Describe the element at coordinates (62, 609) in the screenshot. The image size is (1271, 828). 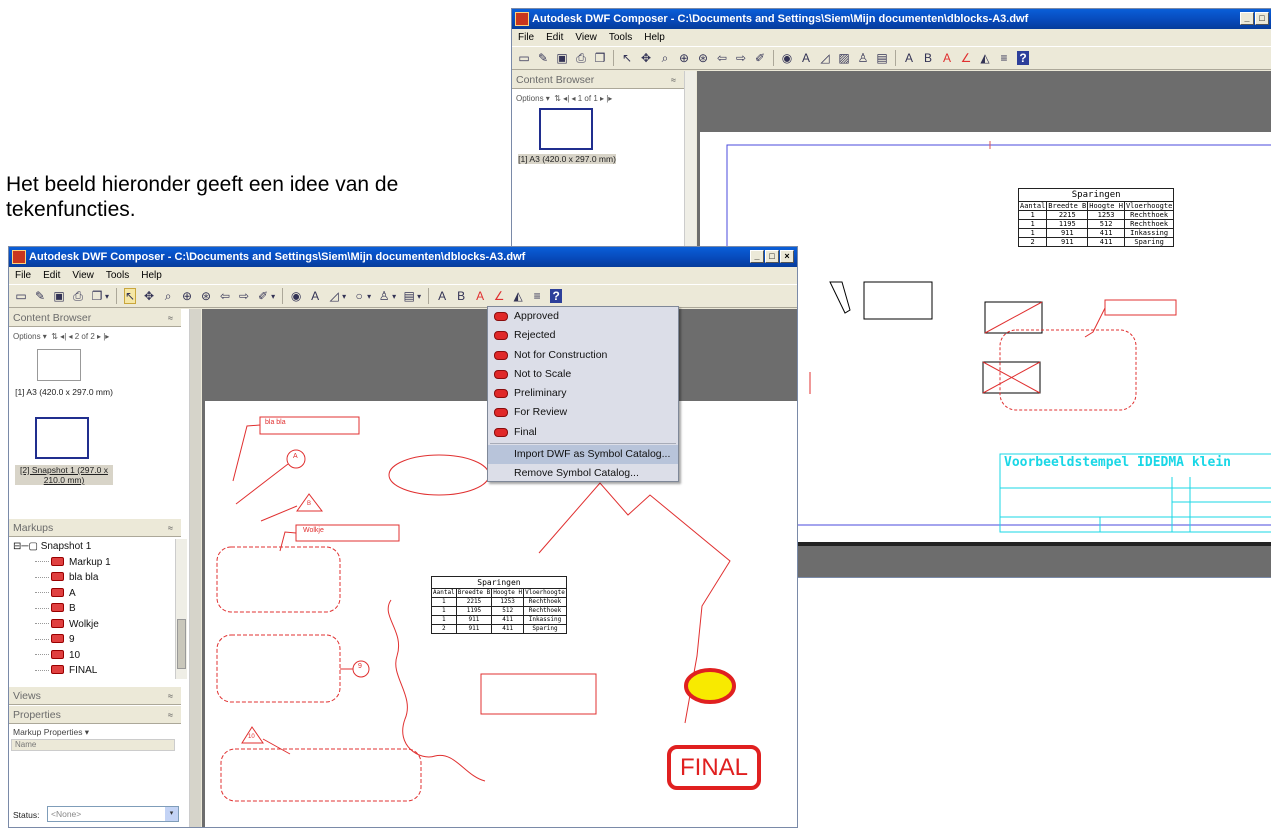
I see `list-item: B` at that location.